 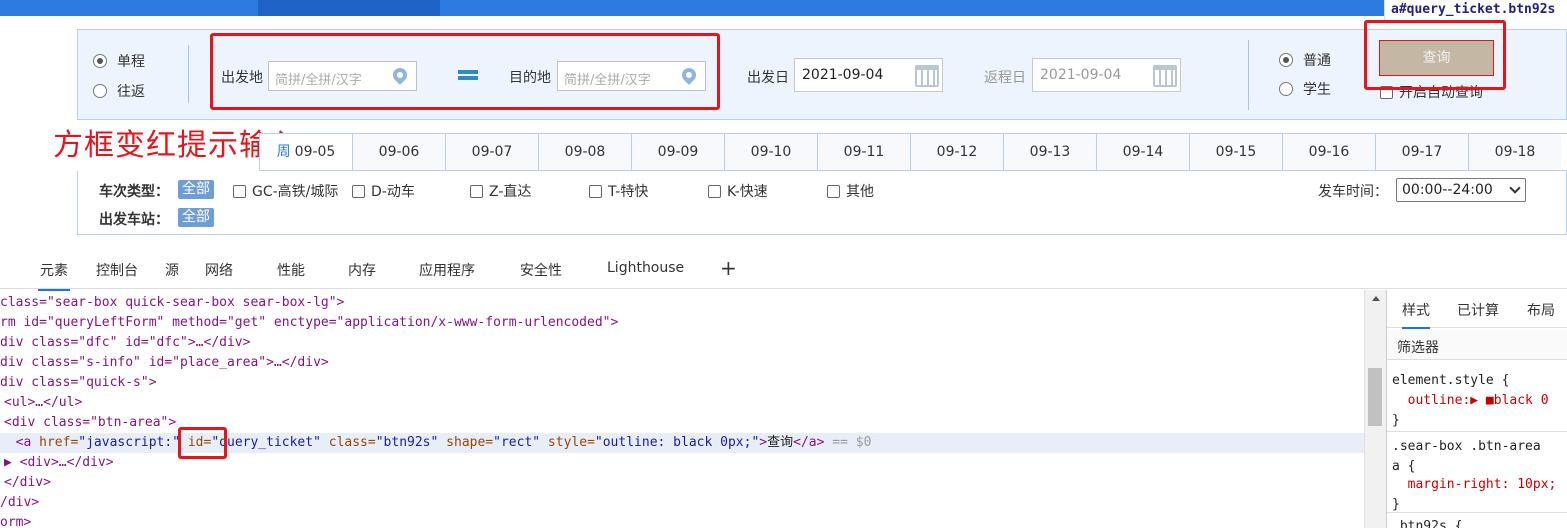 What do you see at coordinates (1235, 152) in the screenshot?
I see `date-tab: 09-15` at bounding box center [1235, 152].